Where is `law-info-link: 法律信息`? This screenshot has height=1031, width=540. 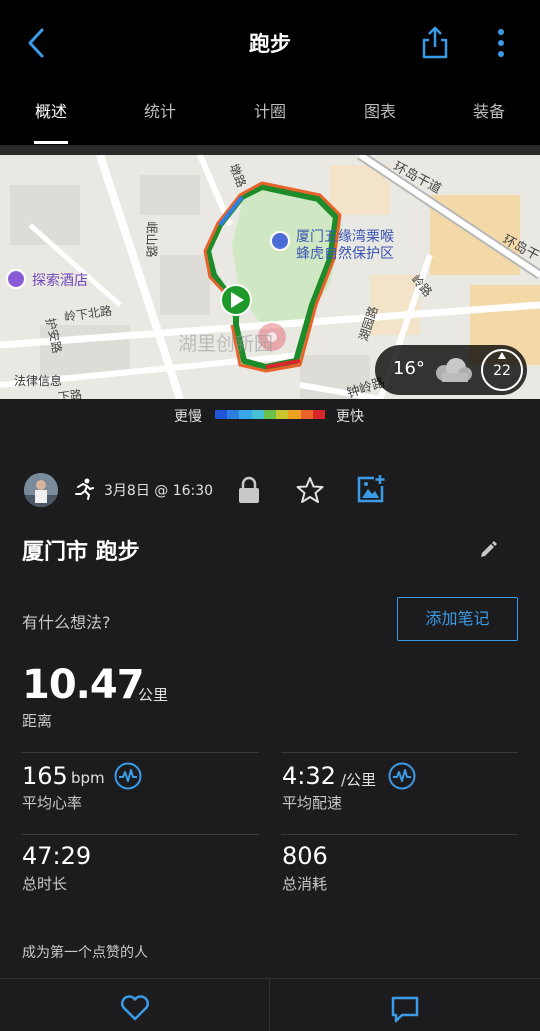
law-info-link: 法律信息 is located at coordinates (38, 380).